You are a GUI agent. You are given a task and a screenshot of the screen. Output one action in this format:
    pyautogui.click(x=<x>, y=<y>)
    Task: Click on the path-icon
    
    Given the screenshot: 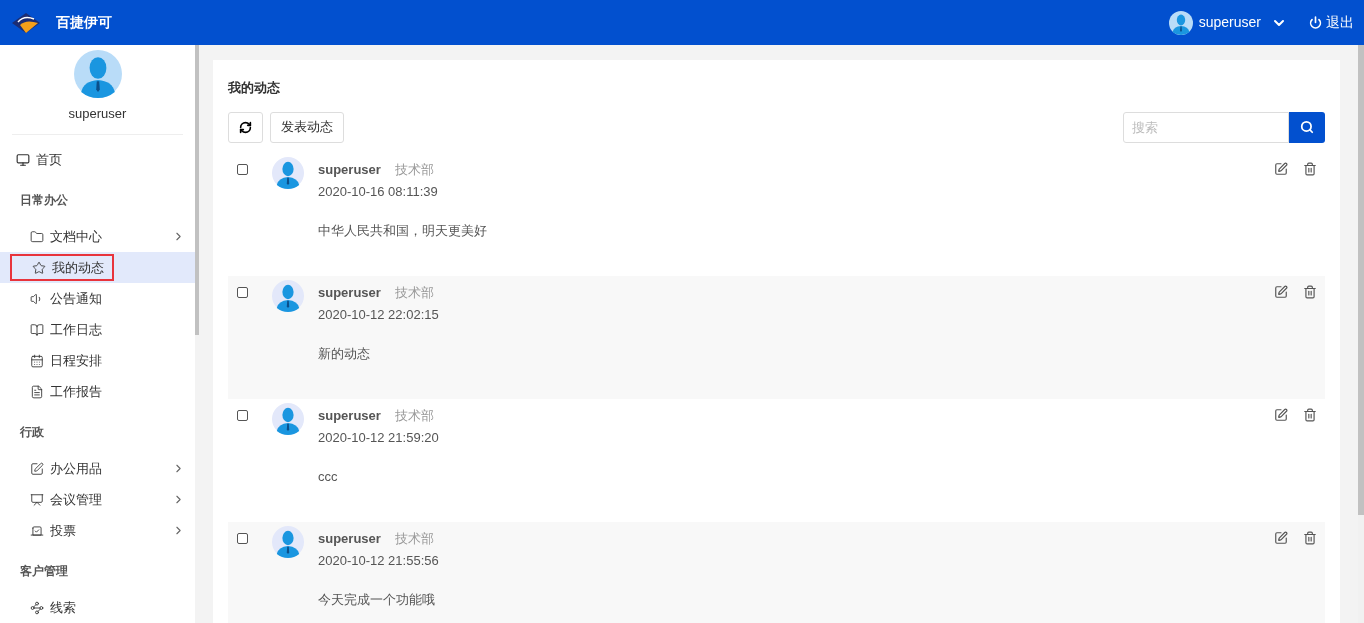 What is the action you would take?
    pyautogui.click(x=37, y=607)
    